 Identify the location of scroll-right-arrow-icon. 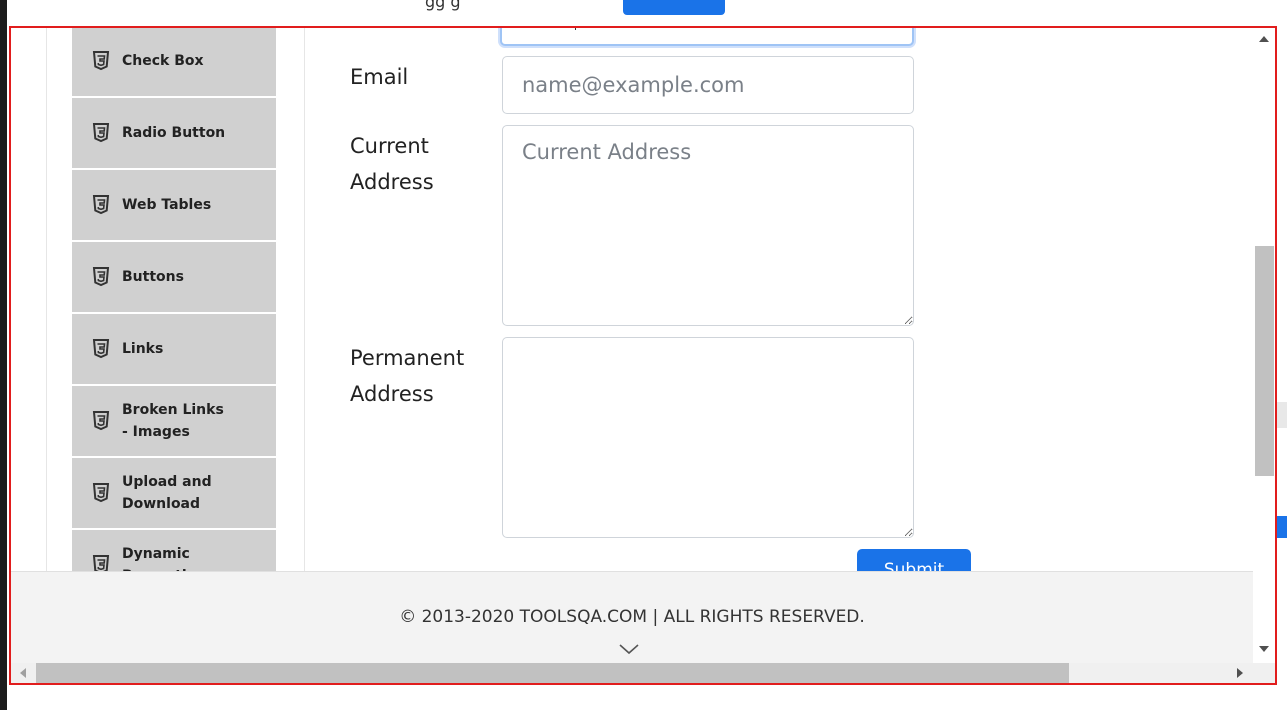
(1240, 673).